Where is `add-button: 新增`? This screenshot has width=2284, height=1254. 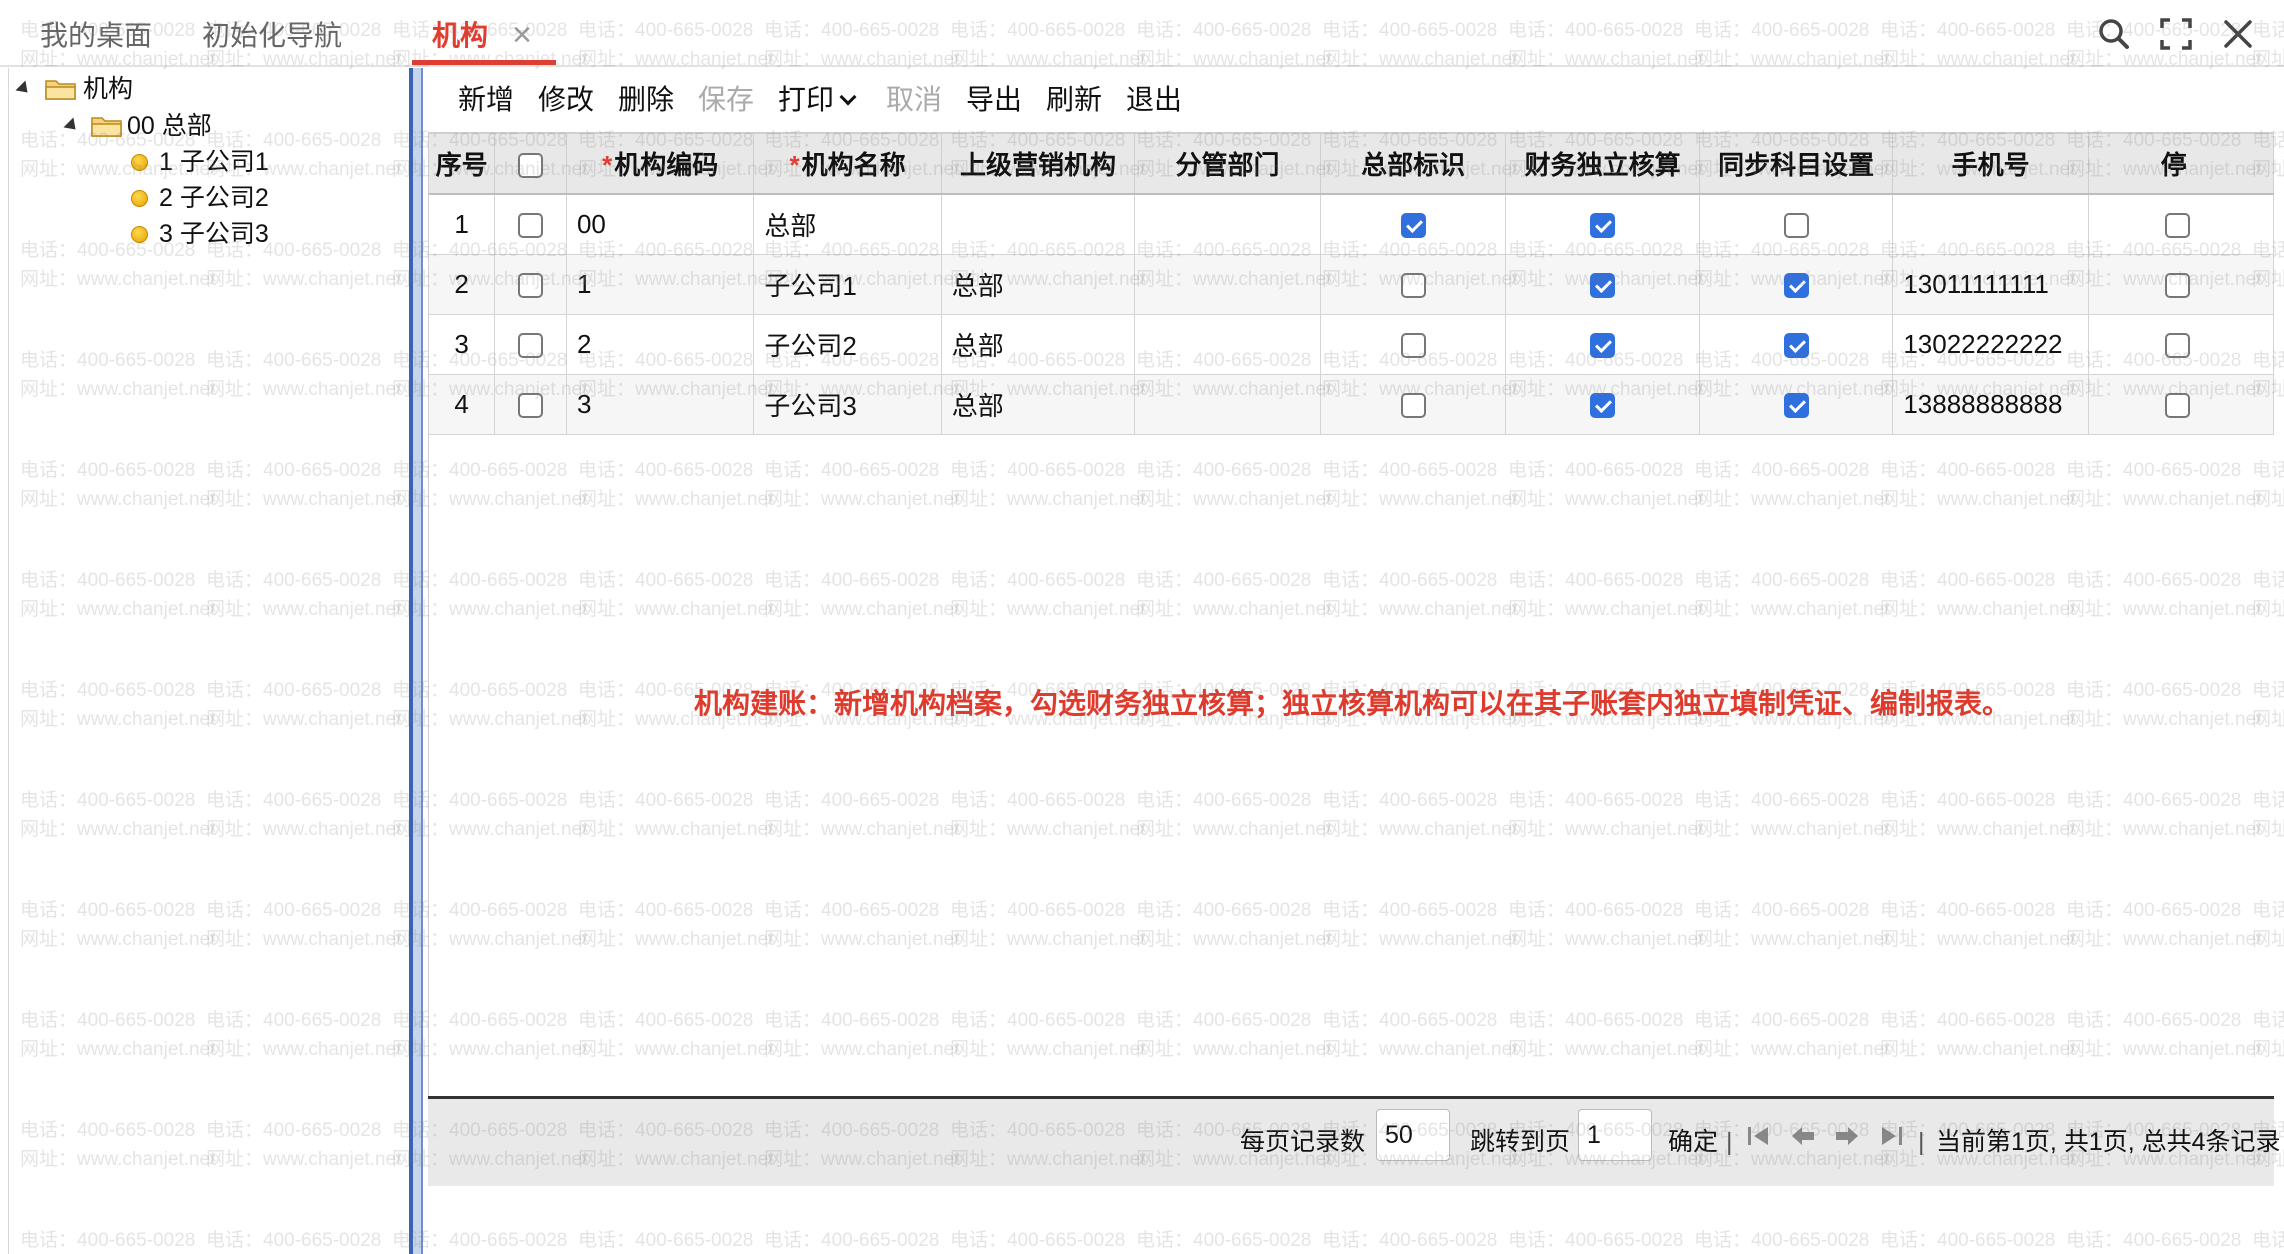 add-button: 新增 is located at coordinates (486, 100).